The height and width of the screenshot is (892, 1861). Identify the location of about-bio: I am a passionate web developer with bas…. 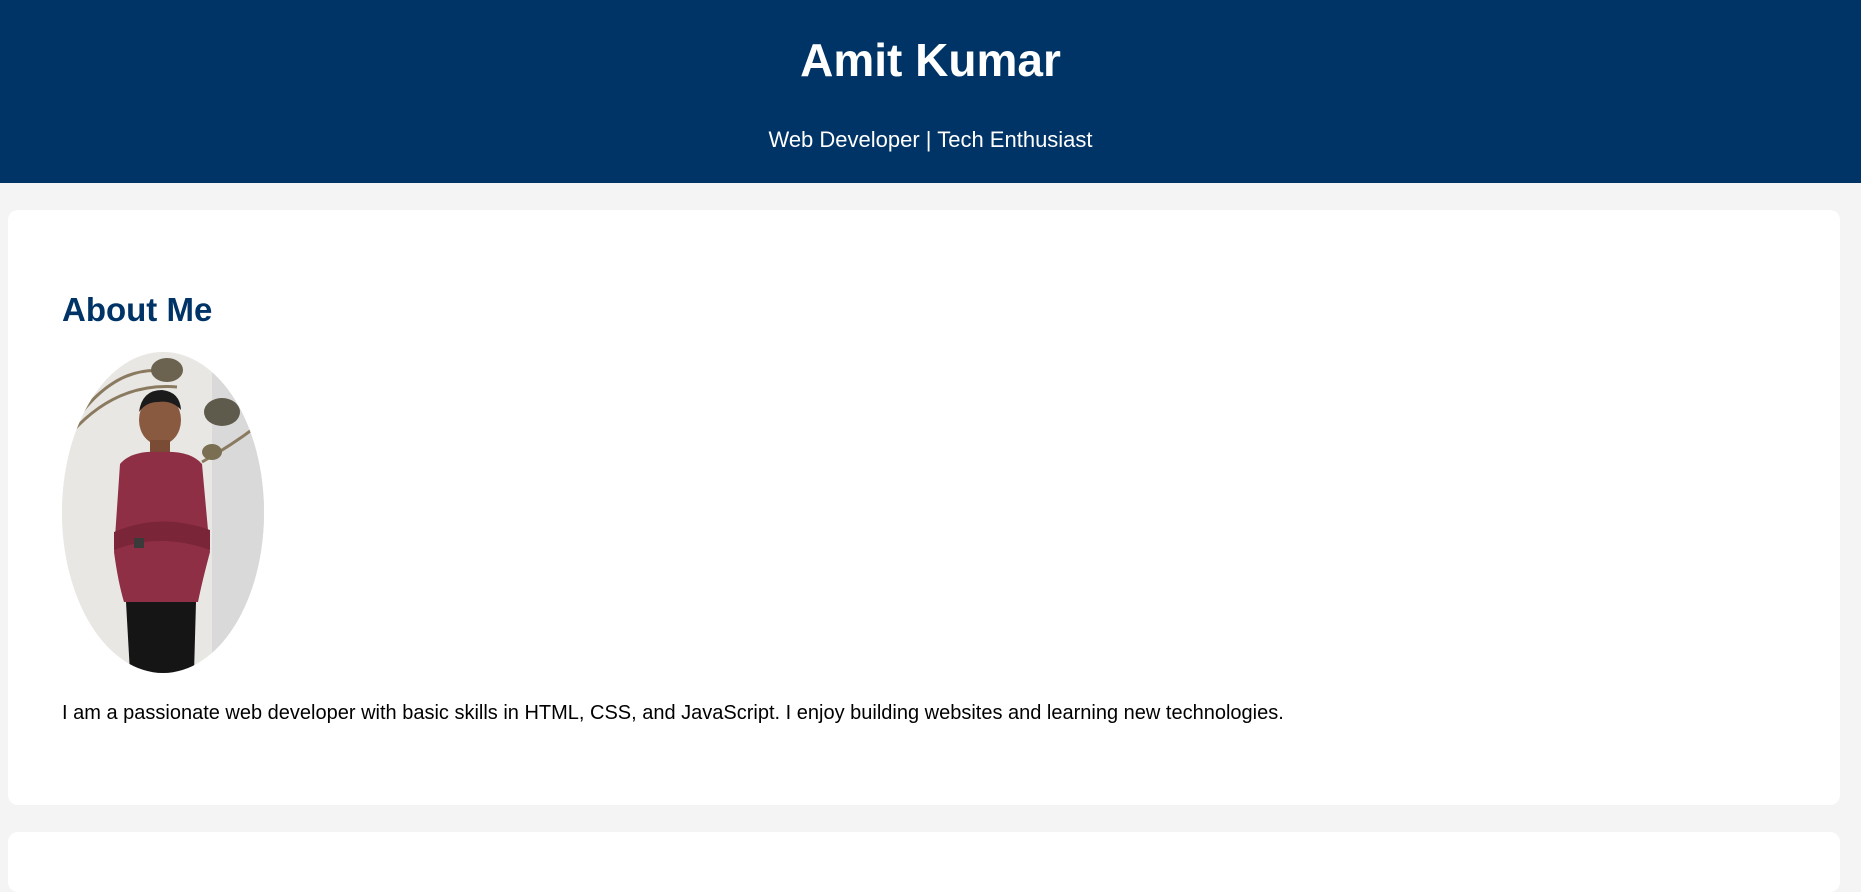
(673, 713).